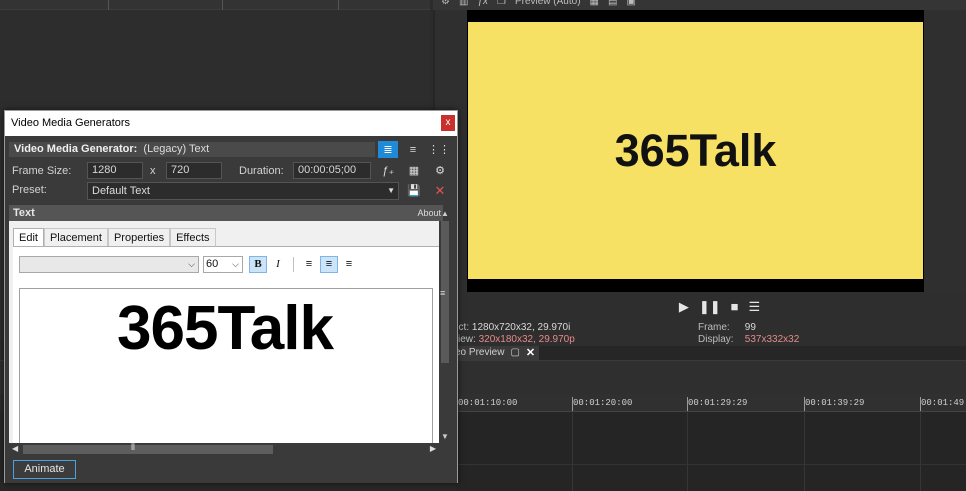 The width and height of the screenshot is (966, 491). What do you see at coordinates (711, 451) in the screenshot?
I see `timeline-tracks` at bounding box center [711, 451].